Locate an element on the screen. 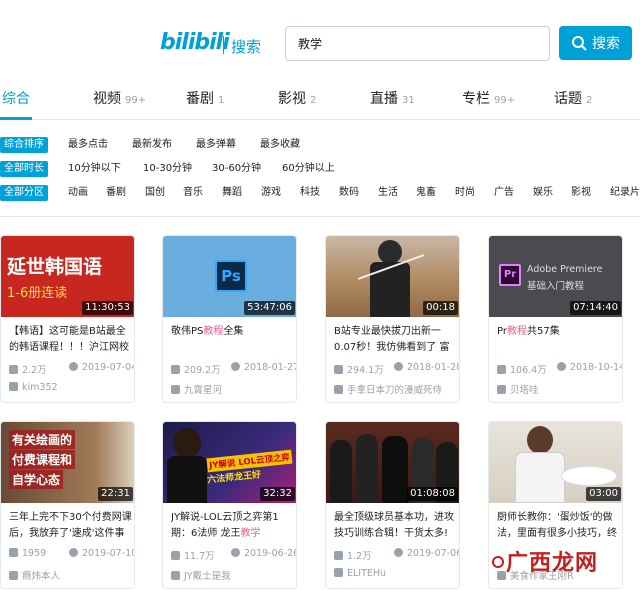 Image resolution: width=640 pixels, height=590 pixels. sort-option: 最多弹幕 is located at coordinates (216, 145).